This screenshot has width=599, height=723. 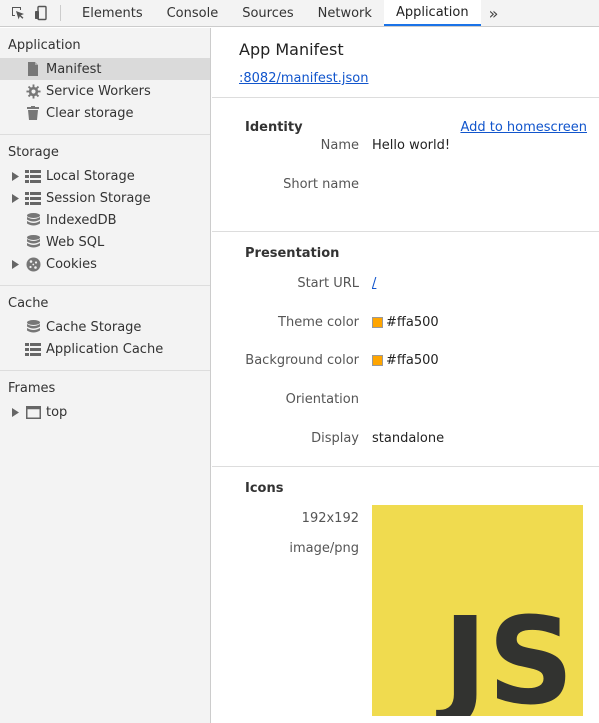 What do you see at coordinates (330, 518) in the screenshot?
I see `icon-size-label: 192x192` at bounding box center [330, 518].